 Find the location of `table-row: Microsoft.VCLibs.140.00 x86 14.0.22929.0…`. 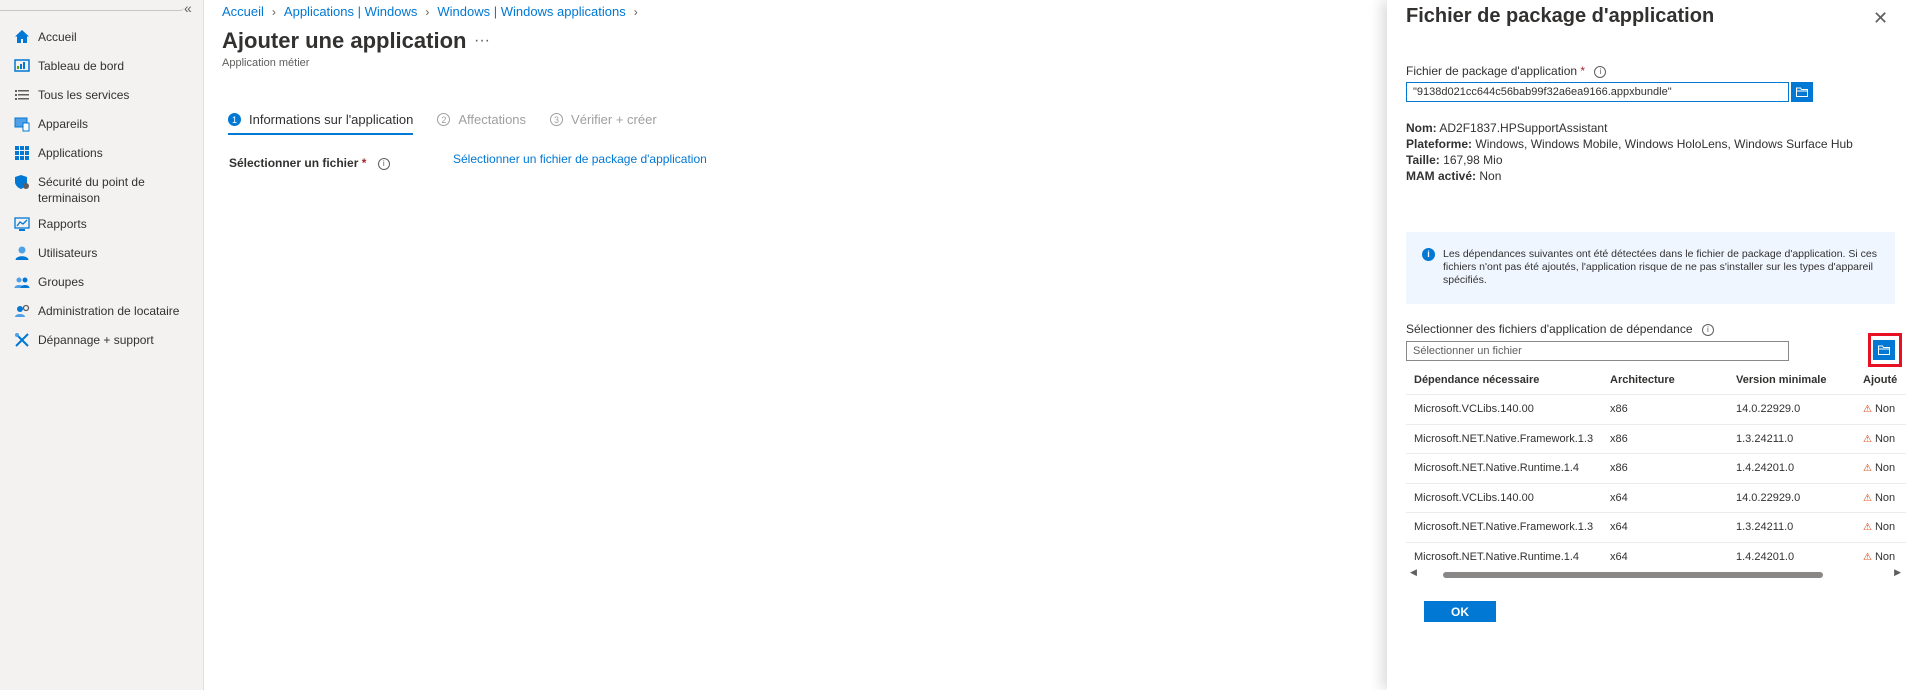

table-row: Microsoft.VCLibs.140.00 x86 14.0.22929.0… is located at coordinates (1656, 409).